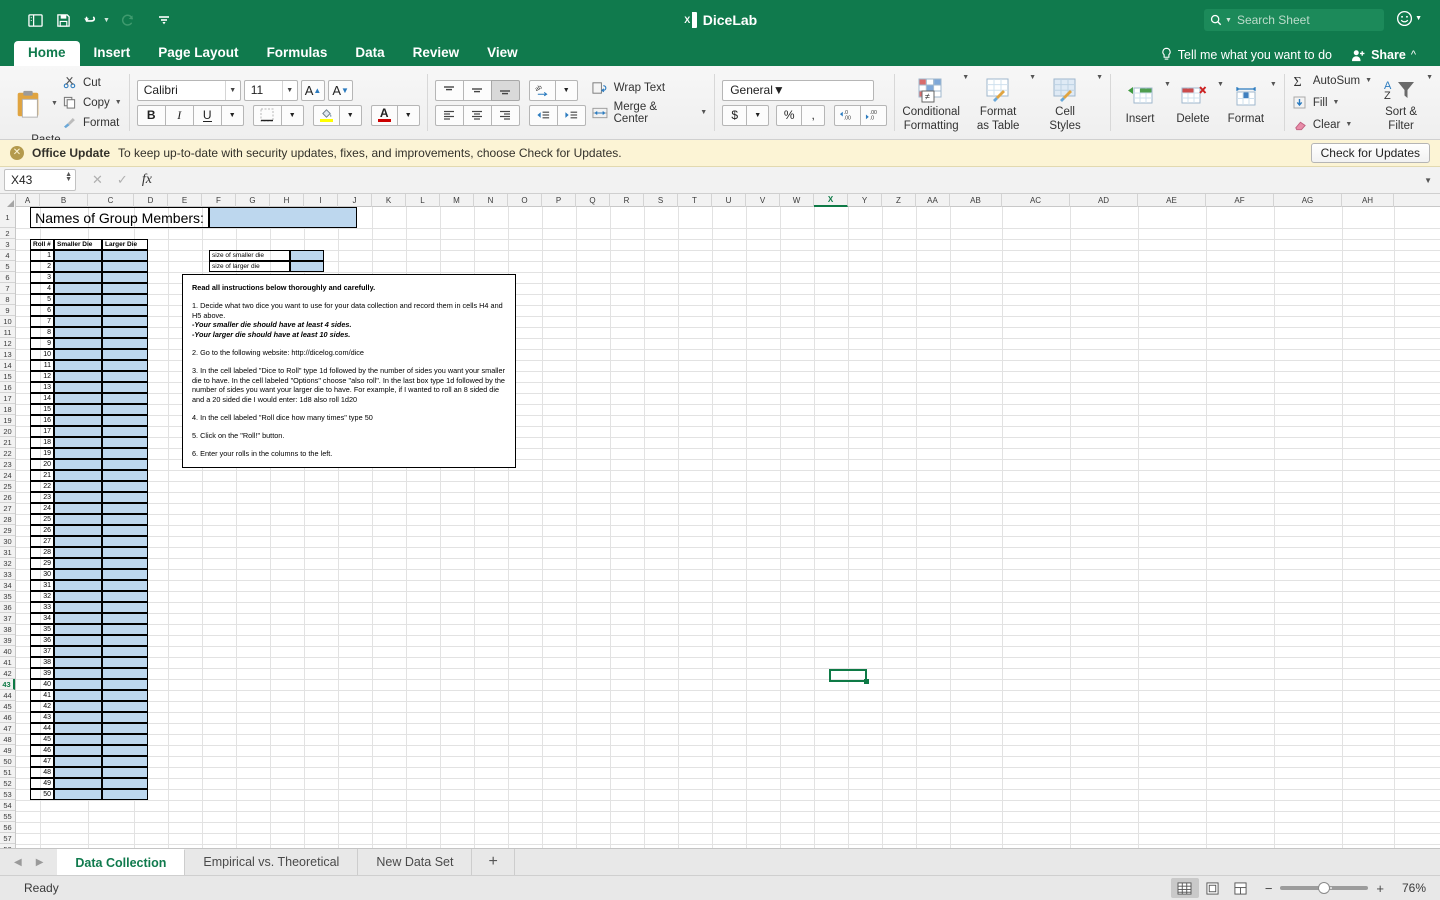 This screenshot has width=1440, height=900. Describe the element at coordinates (7, 530) in the screenshot. I see `row-header-29: 29` at that location.